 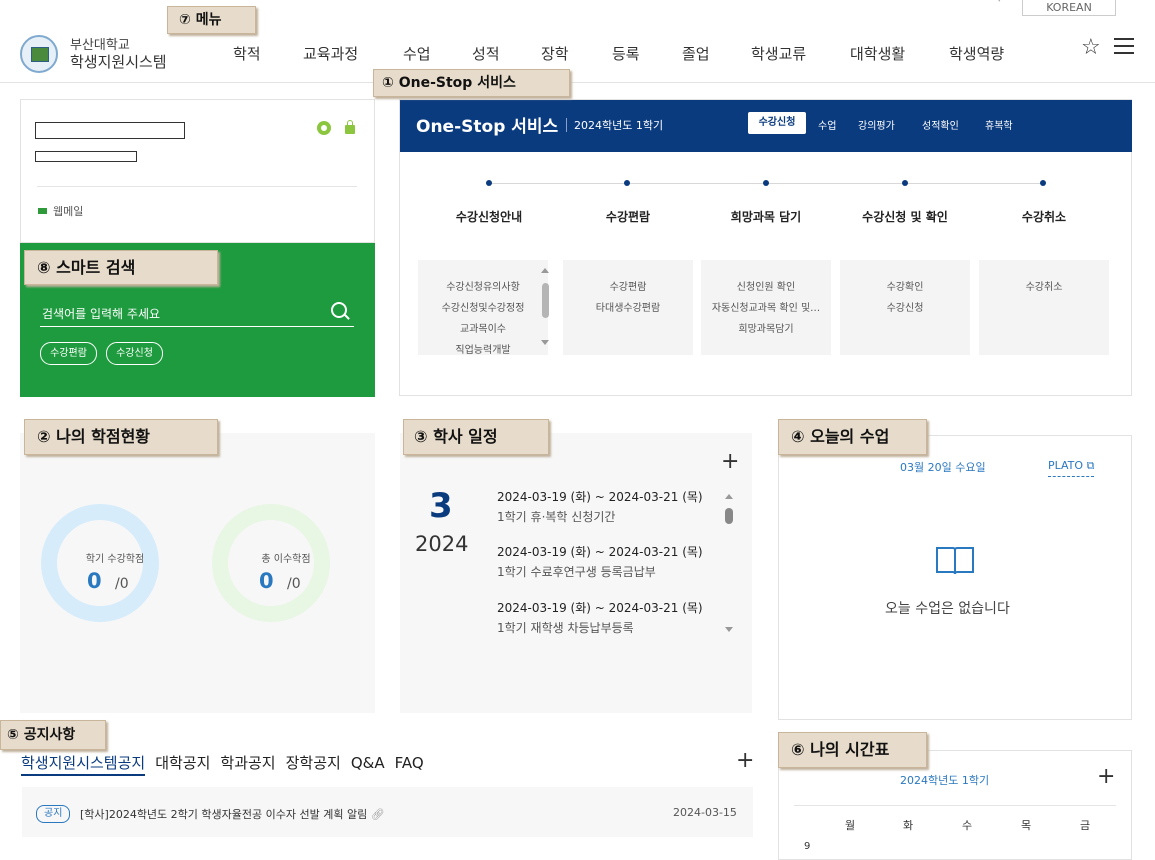 I want to click on logo-system-name: 학생지원시스템, so click(x=118, y=61).